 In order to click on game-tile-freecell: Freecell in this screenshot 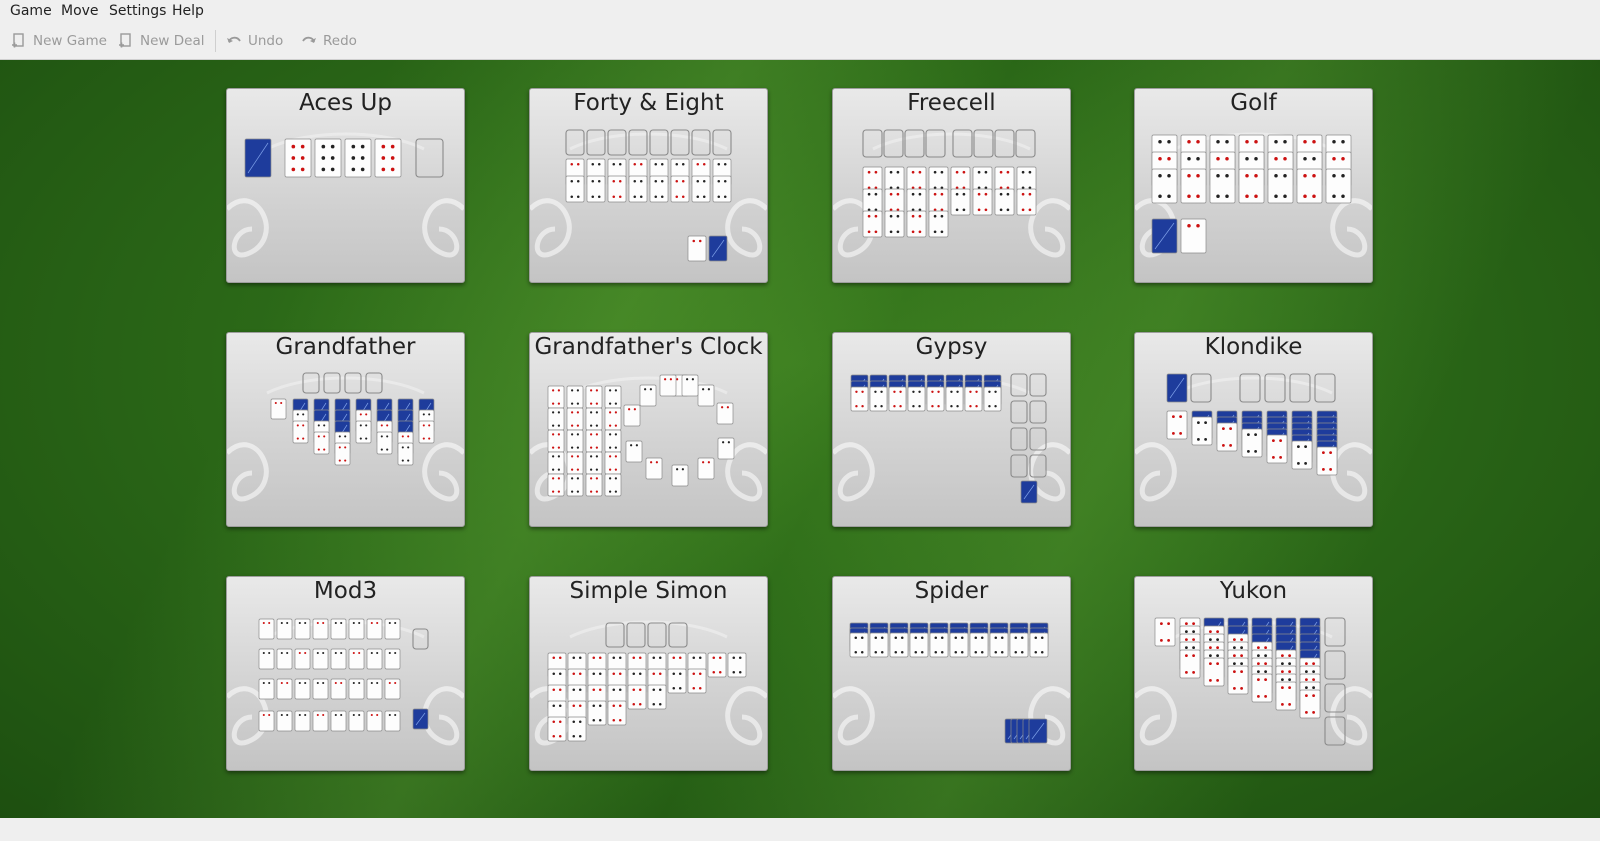, I will do `click(951, 185)`.